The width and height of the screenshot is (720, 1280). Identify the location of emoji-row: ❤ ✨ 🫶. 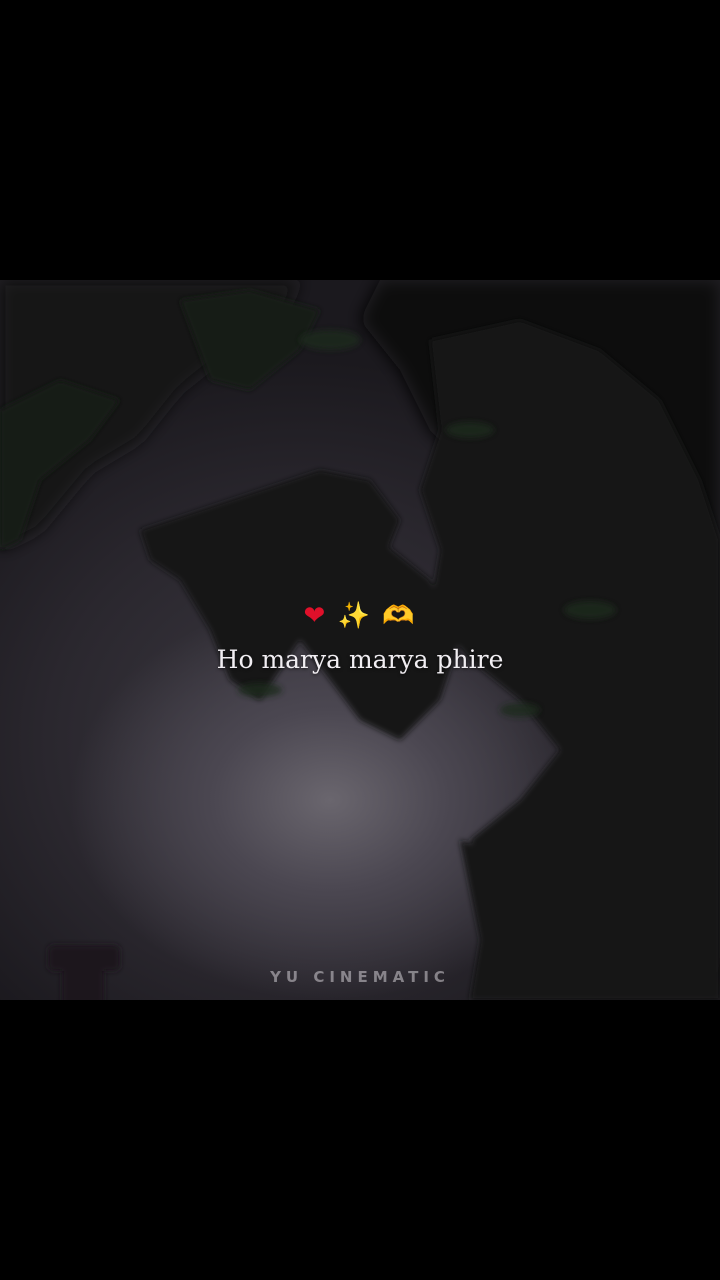
(360, 616).